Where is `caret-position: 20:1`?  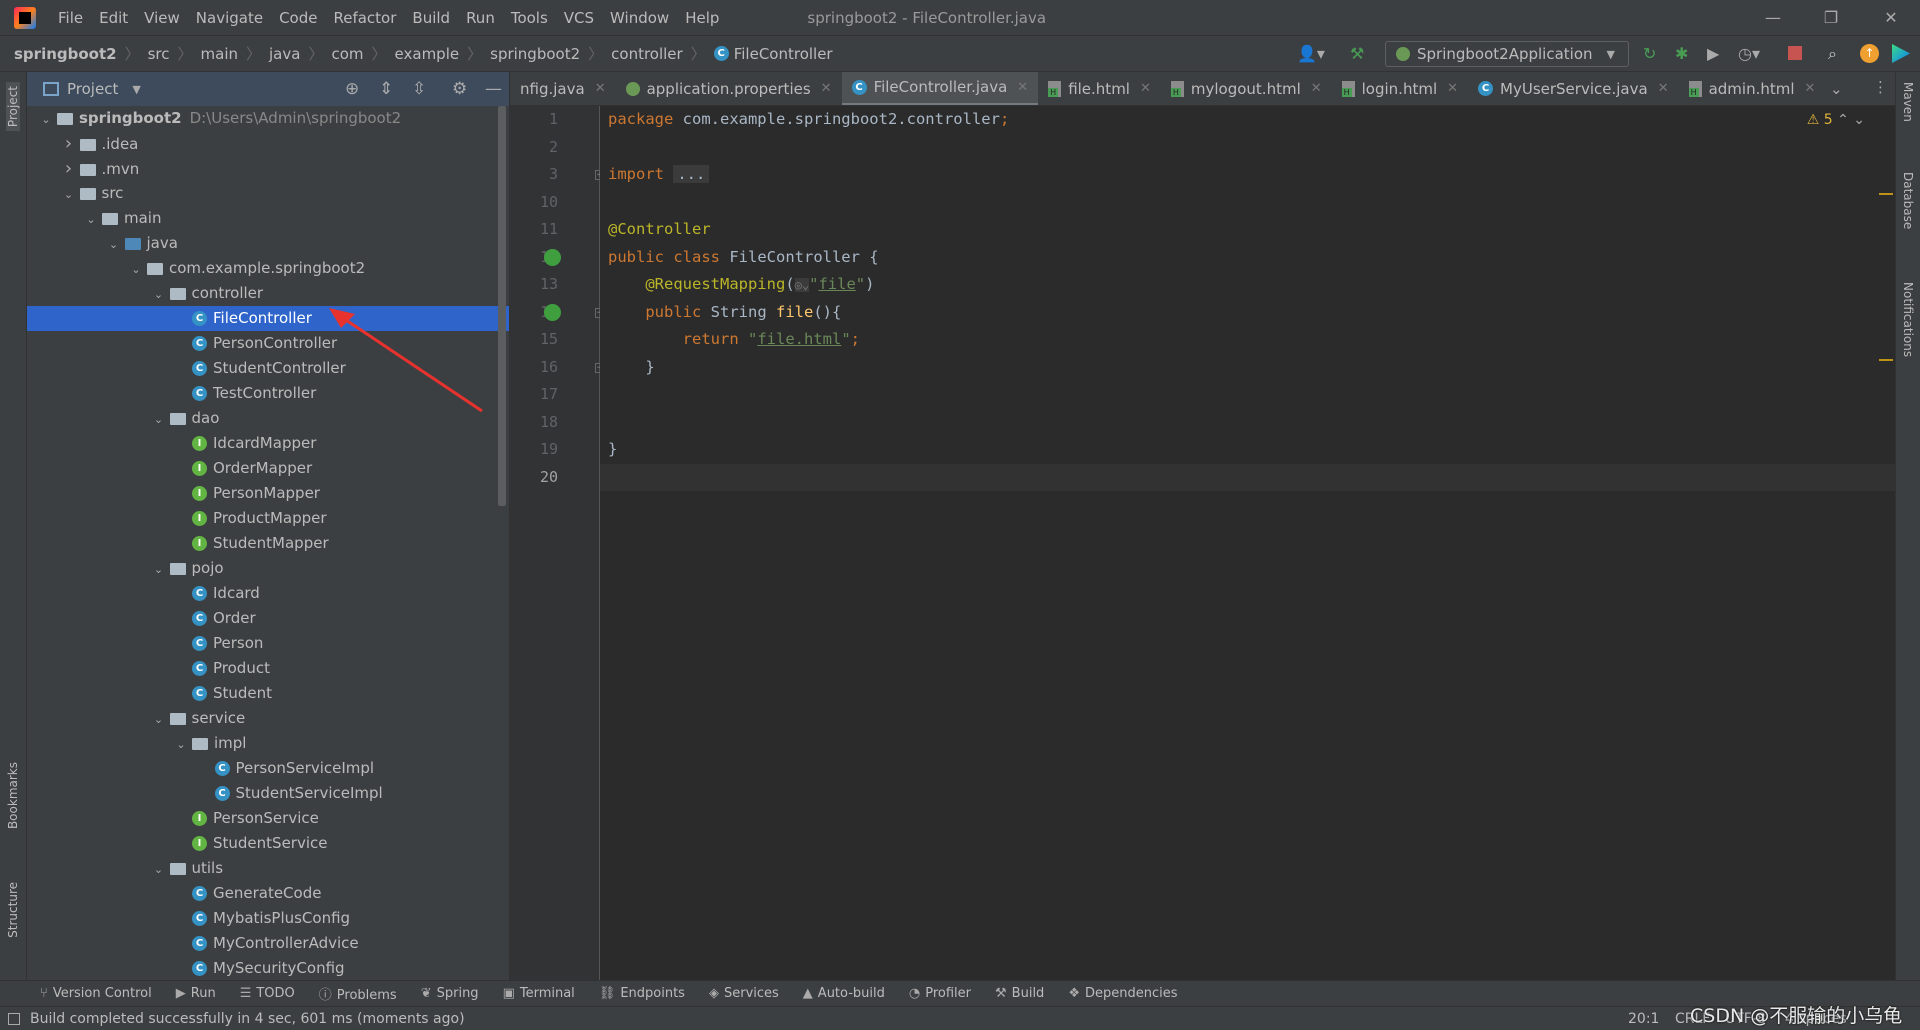 caret-position: 20:1 is located at coordinates (1643, 1019).